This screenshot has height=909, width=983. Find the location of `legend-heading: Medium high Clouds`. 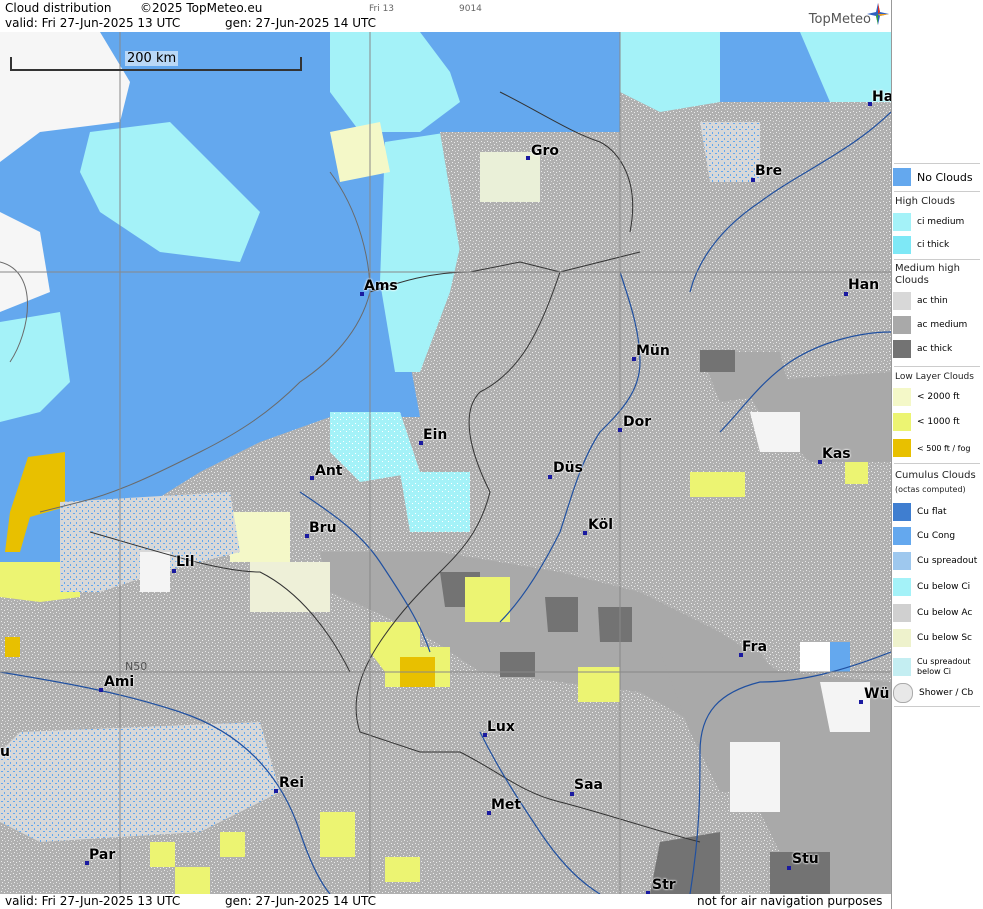

legend-heading: Medium high Clouds is located at coordinates (927, 274).